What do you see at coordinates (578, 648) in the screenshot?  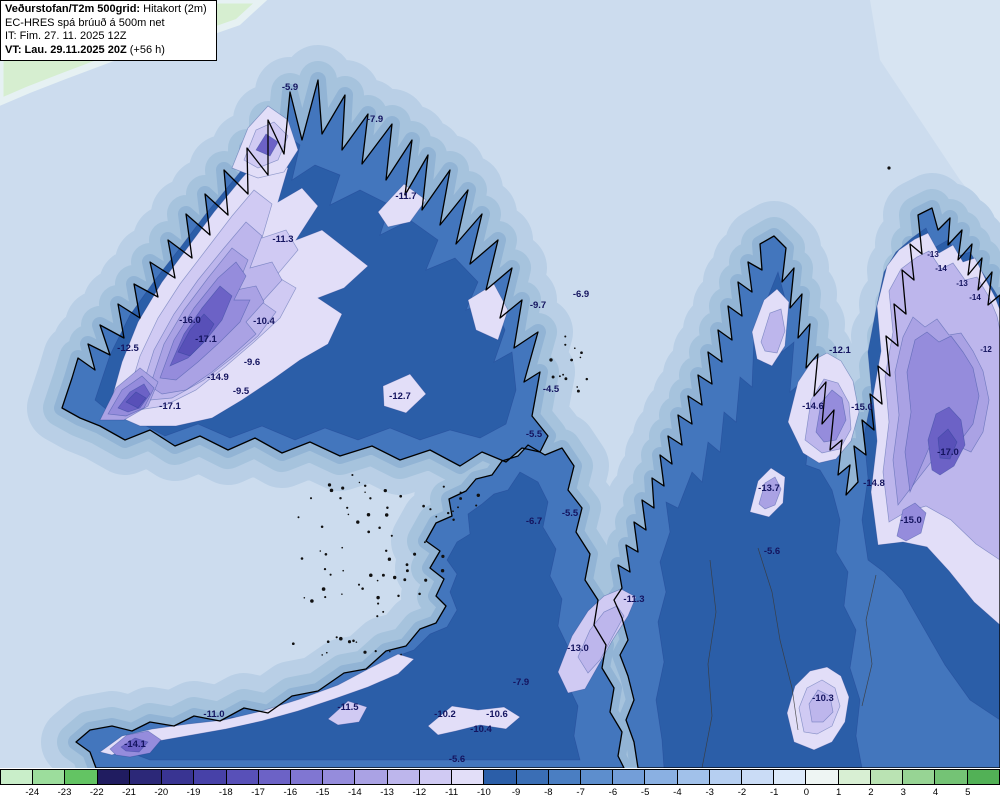 I see `temp-label: -13.0` at bounding box center [578, 648].